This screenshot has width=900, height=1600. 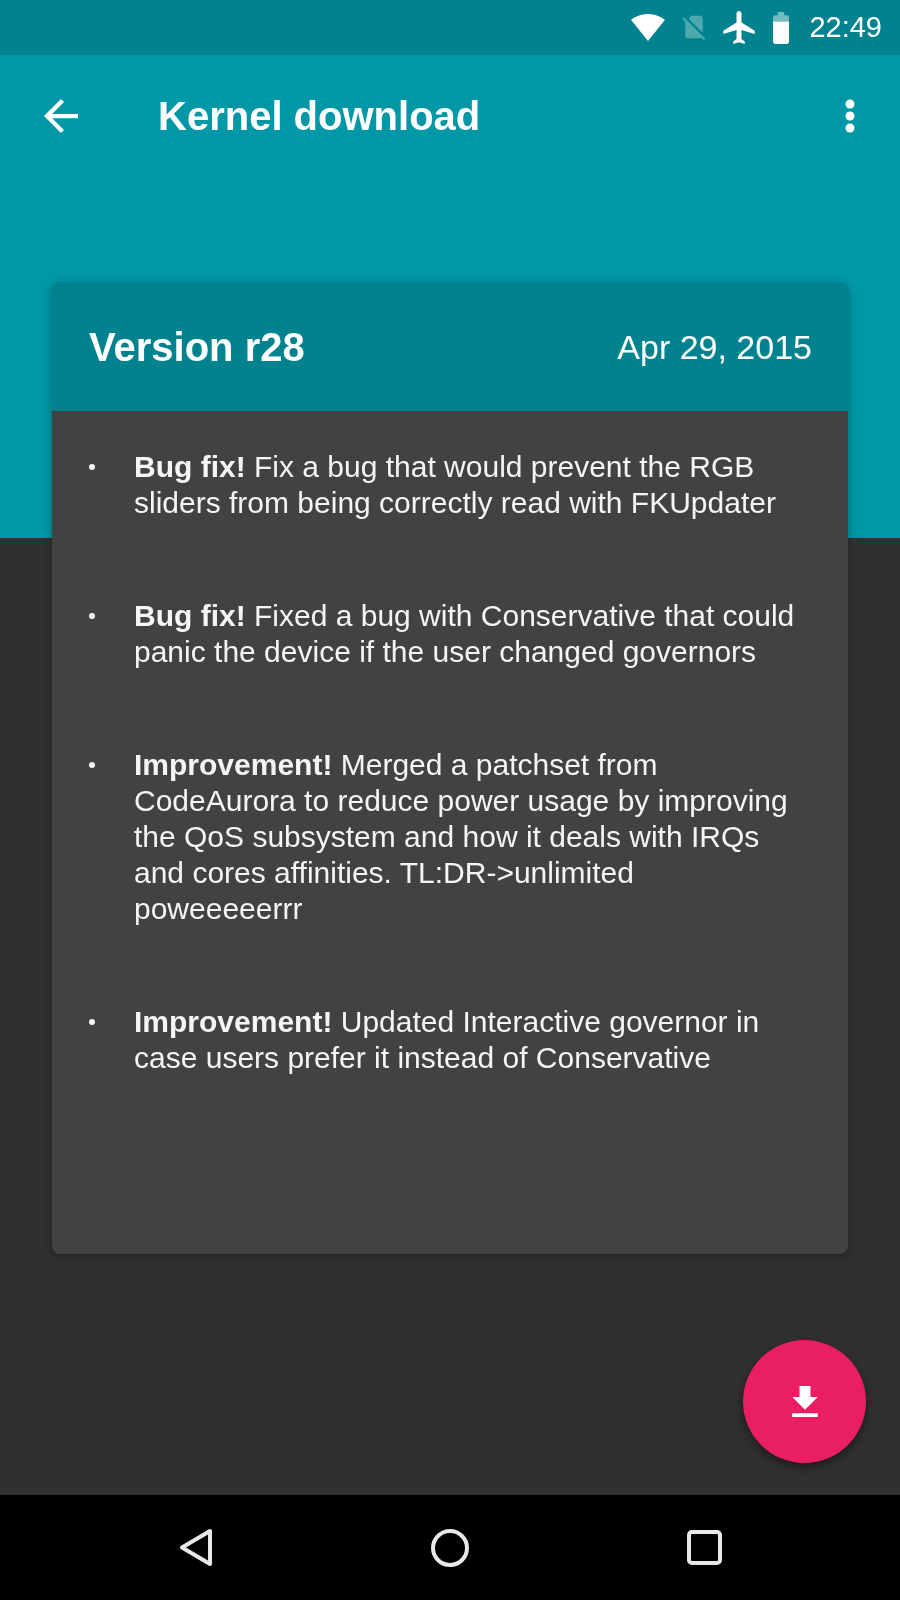 I want to click on release-date: Apr 29, 2015, so click(x=714, y=347).